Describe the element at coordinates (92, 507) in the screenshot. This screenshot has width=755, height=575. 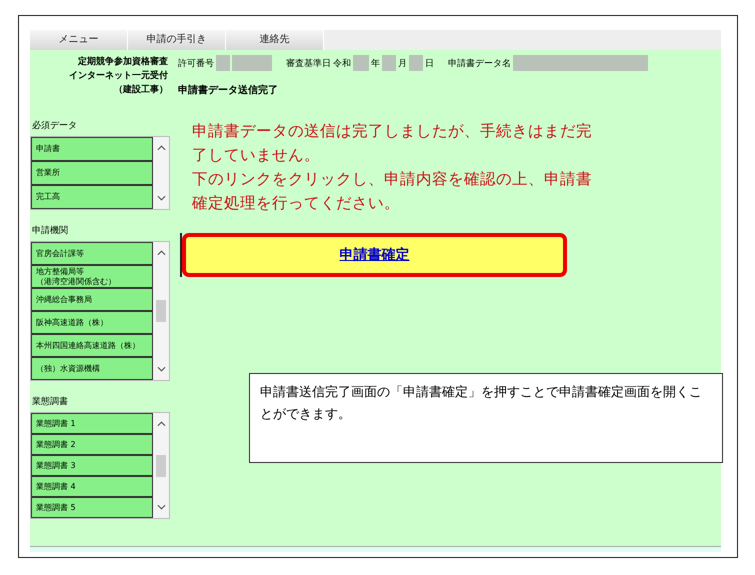
I see `list-item: 業態調書 5` at that location.